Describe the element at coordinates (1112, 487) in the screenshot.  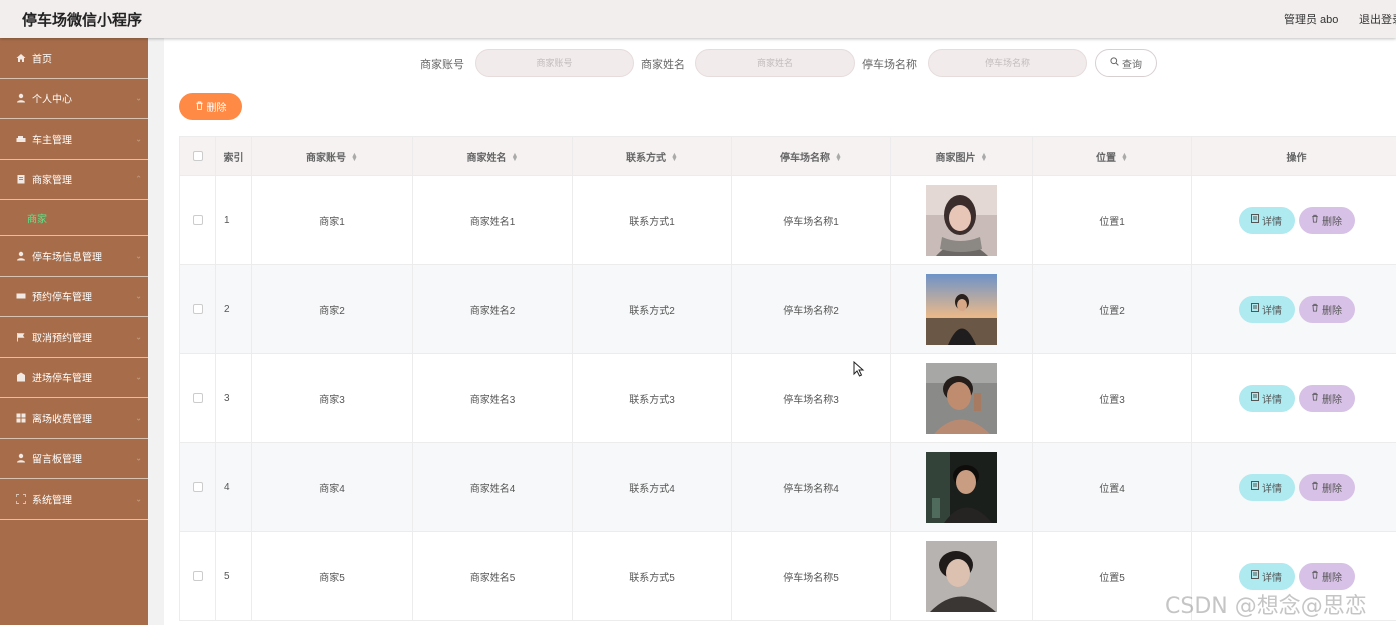
I see `row-location: 位置4` at that location.